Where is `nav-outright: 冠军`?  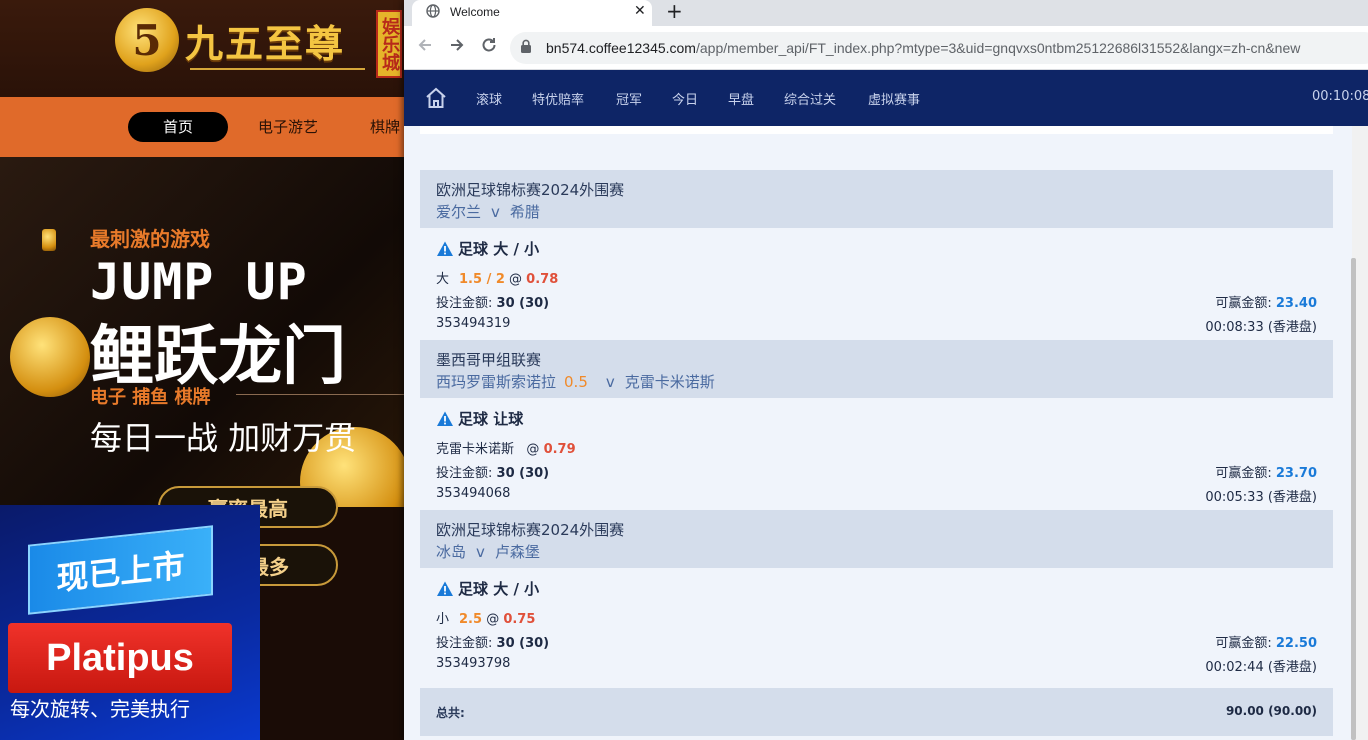
nav-outright: 冠军 is located at coordinates (629, 98).